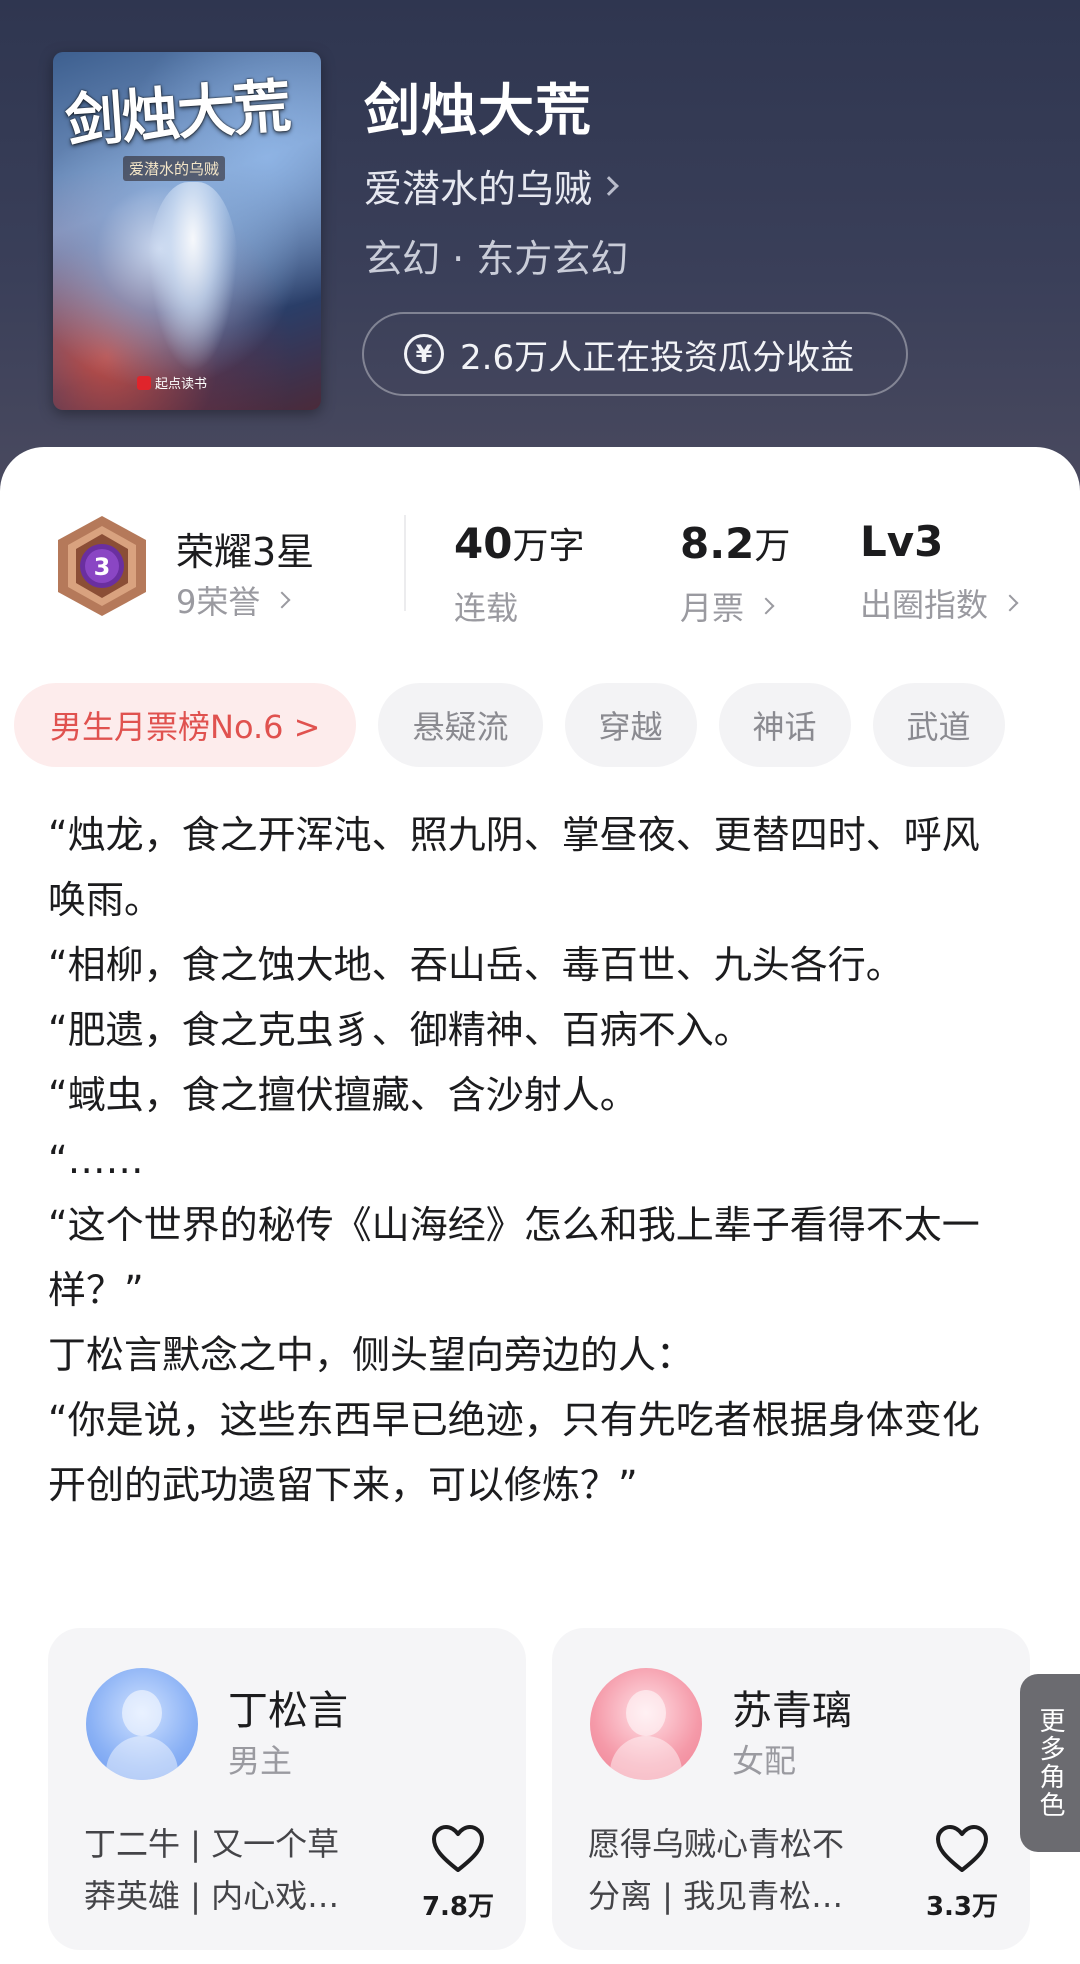 Image resolution: width=1080 pixels, height=1964 pixels. What do you see at coordinates (962, 1907) in the screenshot?
I see `like-count: 3.3万` at bounding box center [962, 1907].